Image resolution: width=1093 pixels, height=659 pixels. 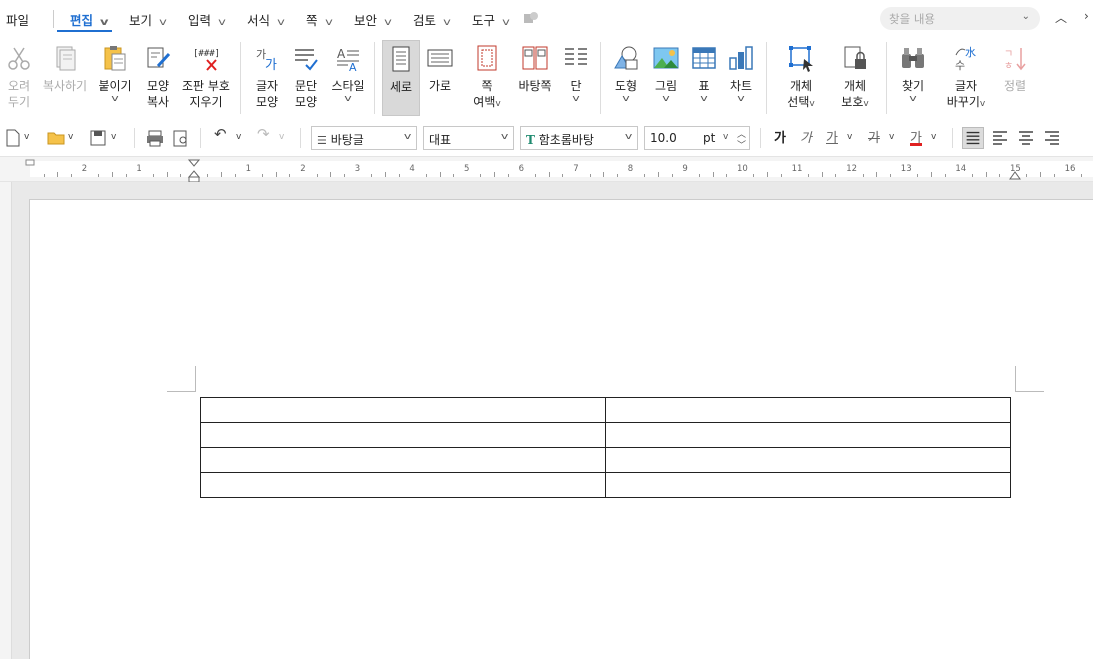 I want to click on menu-file: 파일, so click(x=17, y=19).